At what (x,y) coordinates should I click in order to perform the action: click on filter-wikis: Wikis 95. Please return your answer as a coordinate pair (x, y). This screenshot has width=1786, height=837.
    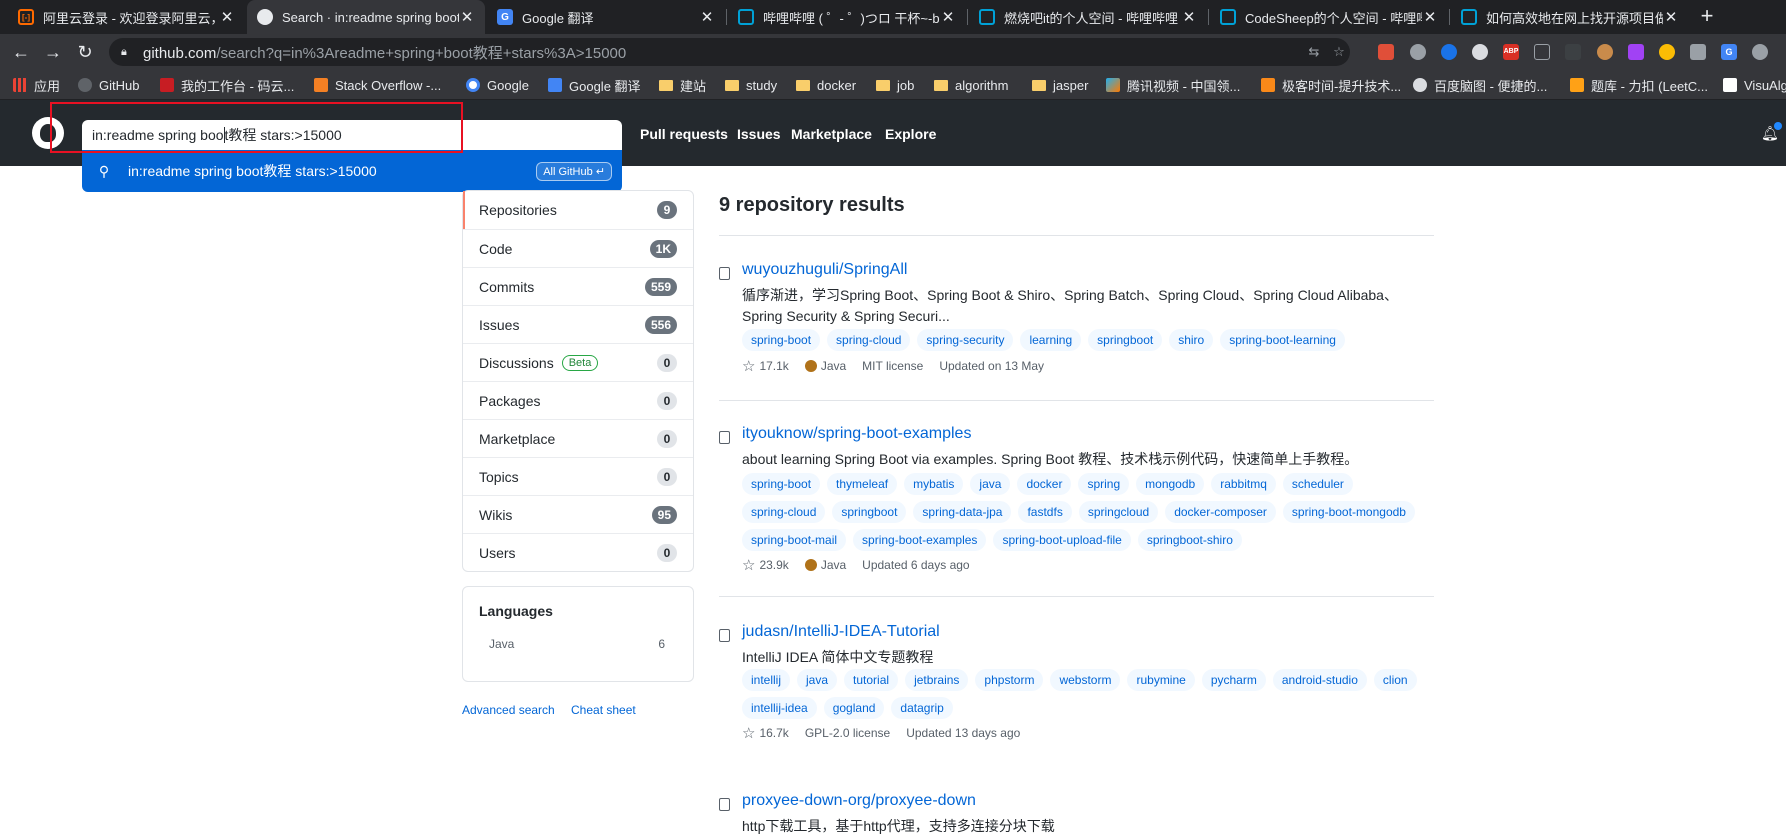
    Looking at the image, I should click on (578, 514).